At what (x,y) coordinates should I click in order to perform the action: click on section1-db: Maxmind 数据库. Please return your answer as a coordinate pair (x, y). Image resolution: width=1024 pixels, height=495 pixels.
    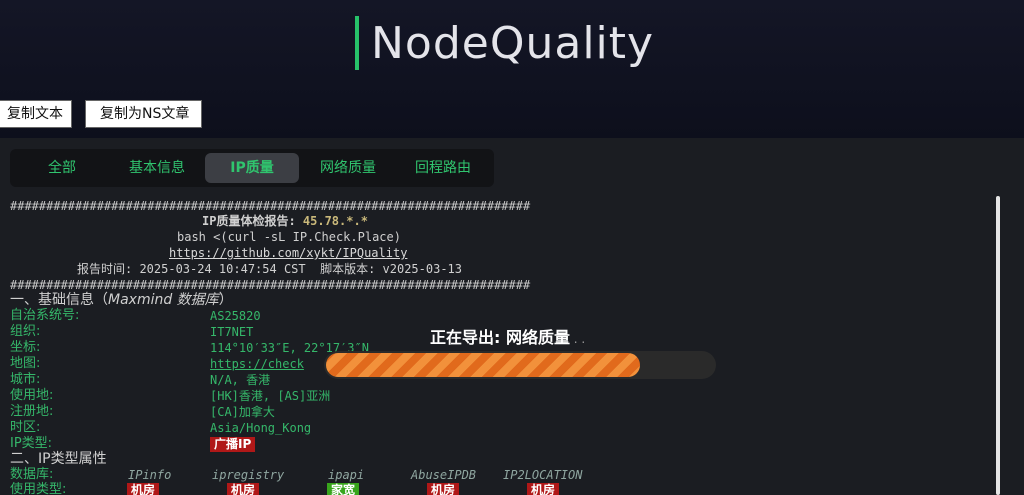
    Looking at the image, I should click on (163, 300).